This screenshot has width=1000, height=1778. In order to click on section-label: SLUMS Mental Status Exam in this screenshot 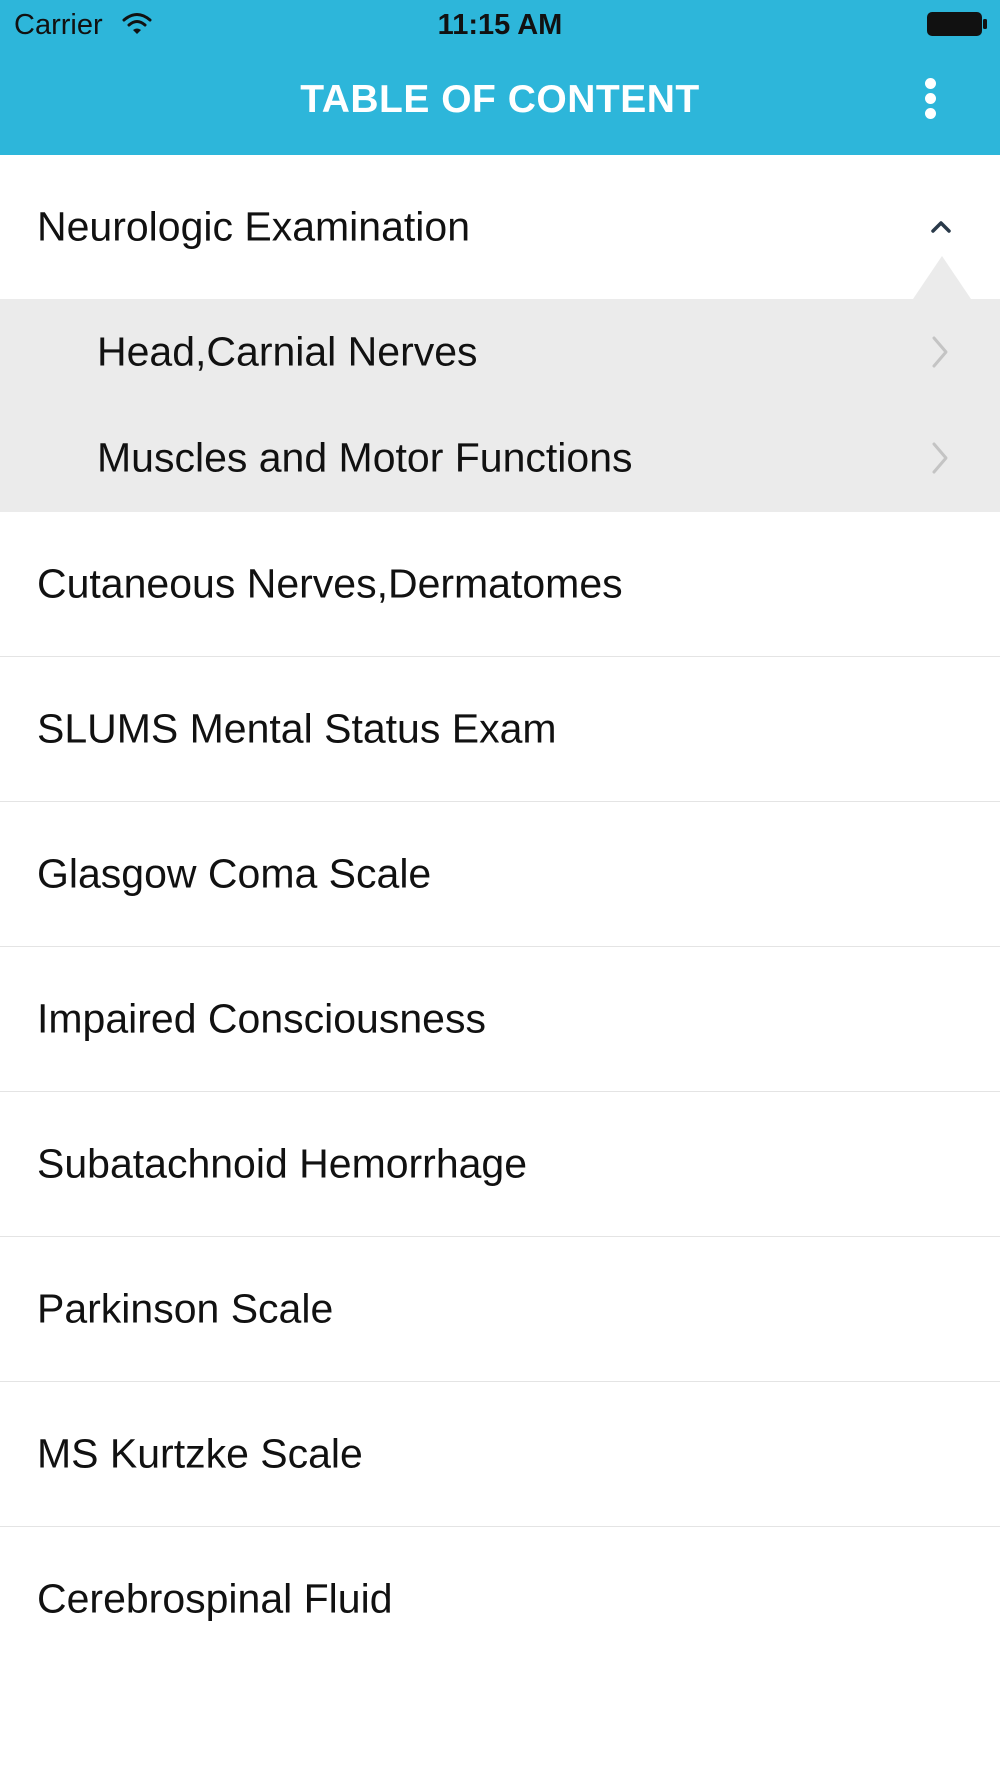, I will do `click(297, 728)`.